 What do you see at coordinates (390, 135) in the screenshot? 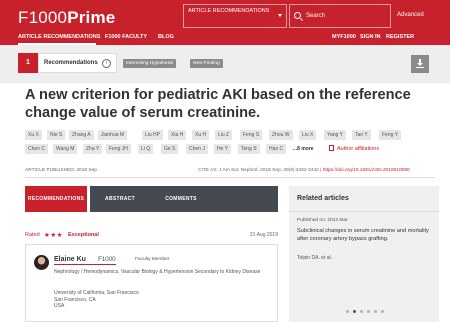
I see `author-chip: Feng Y` at bounding box center [390, 135].